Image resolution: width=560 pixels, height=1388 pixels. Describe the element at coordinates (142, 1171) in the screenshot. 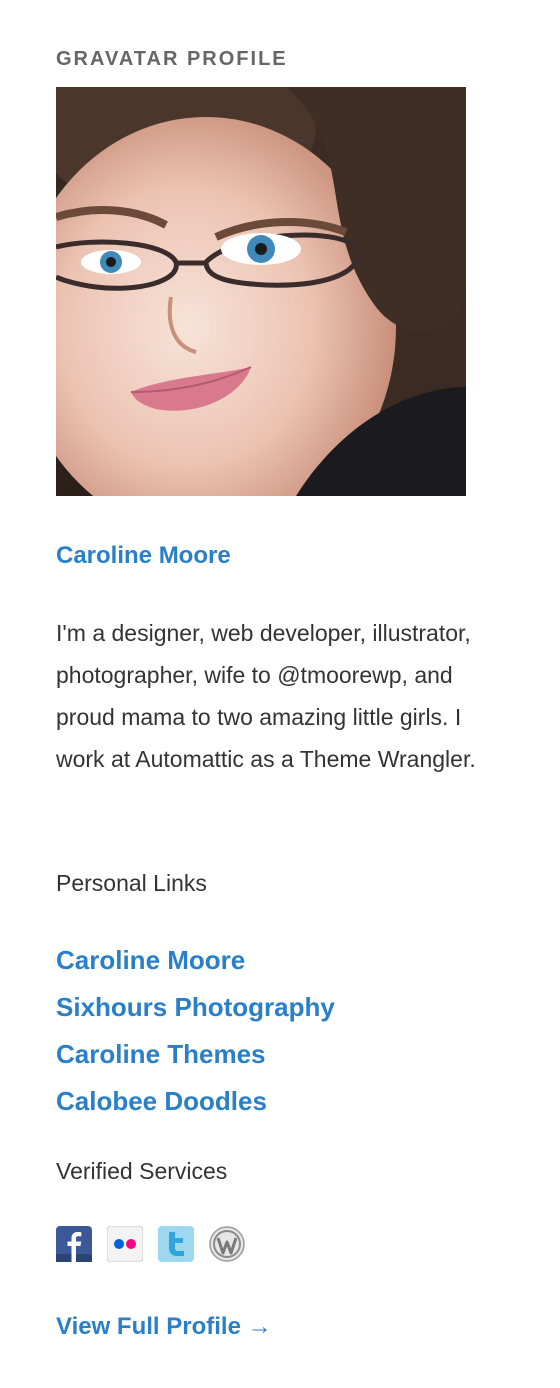

I see `verified-services-heading: Verified Services` at that location.